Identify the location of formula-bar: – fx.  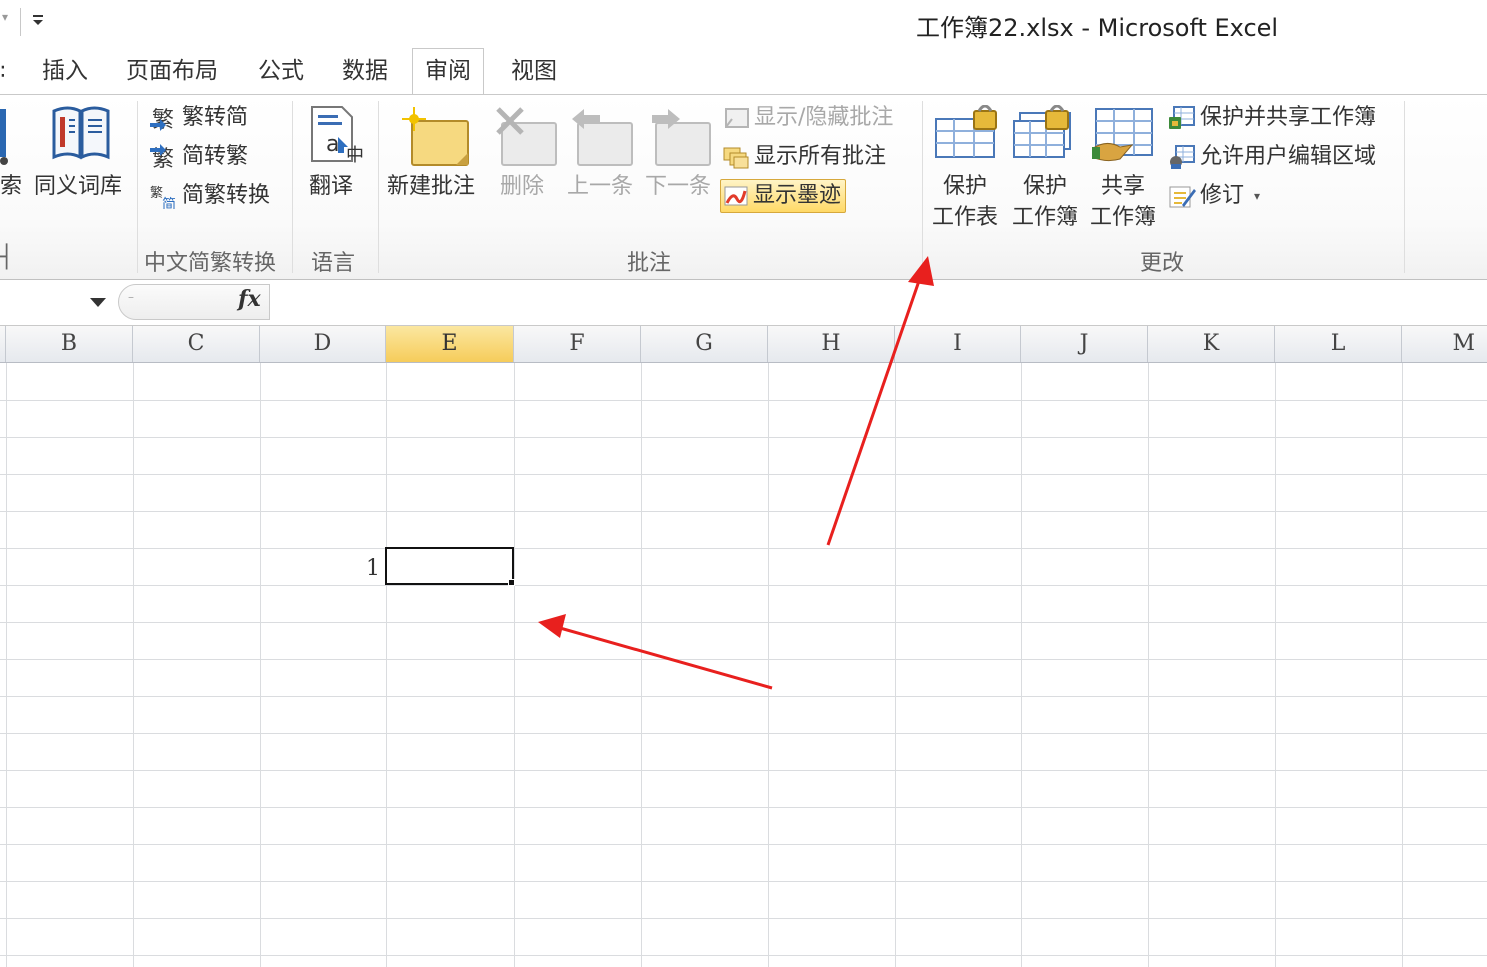
(743, 303).